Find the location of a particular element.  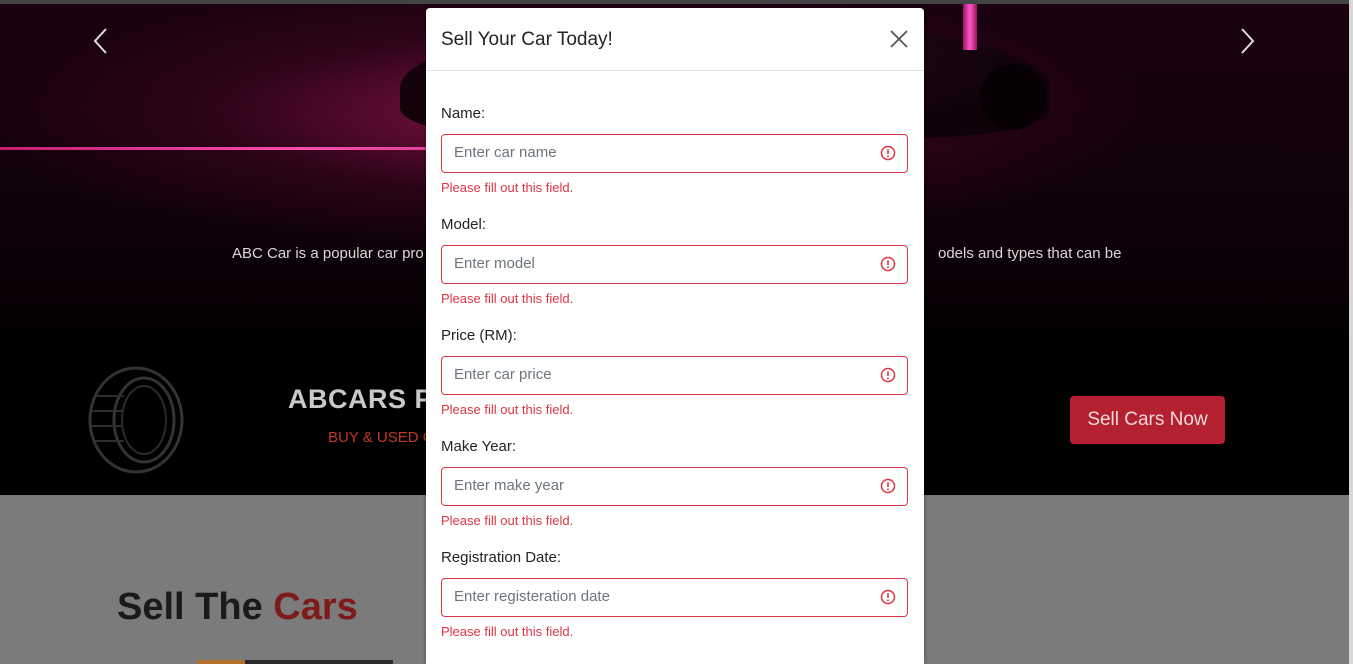

name-error: Please fill out this field. is located at coordinates (507, 187).